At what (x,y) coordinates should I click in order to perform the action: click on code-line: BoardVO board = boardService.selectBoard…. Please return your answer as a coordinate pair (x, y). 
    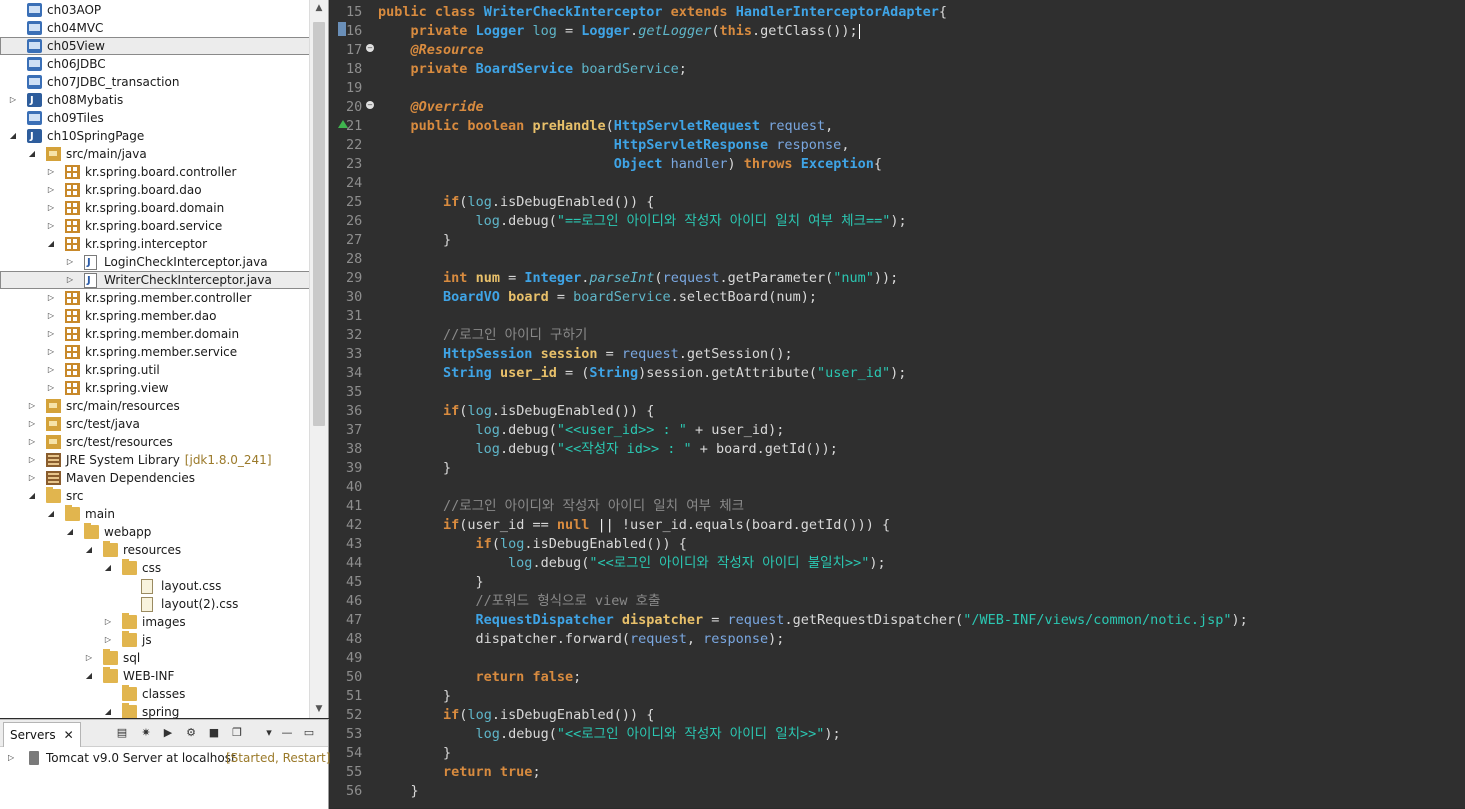
    Looking at the image, I should click on (597, 297).